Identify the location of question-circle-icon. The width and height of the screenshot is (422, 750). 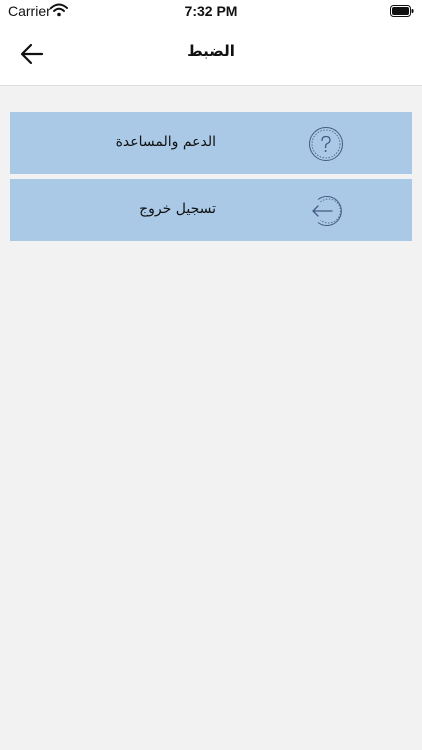
(326, 144).